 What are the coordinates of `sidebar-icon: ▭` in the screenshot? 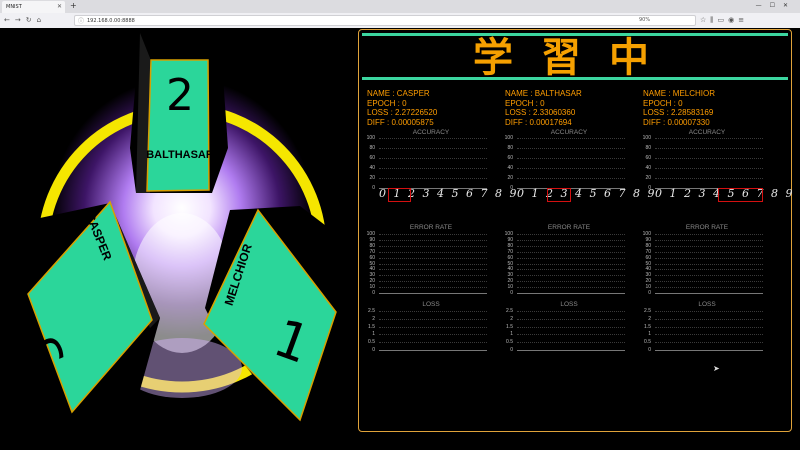 It's located at (723, 20).